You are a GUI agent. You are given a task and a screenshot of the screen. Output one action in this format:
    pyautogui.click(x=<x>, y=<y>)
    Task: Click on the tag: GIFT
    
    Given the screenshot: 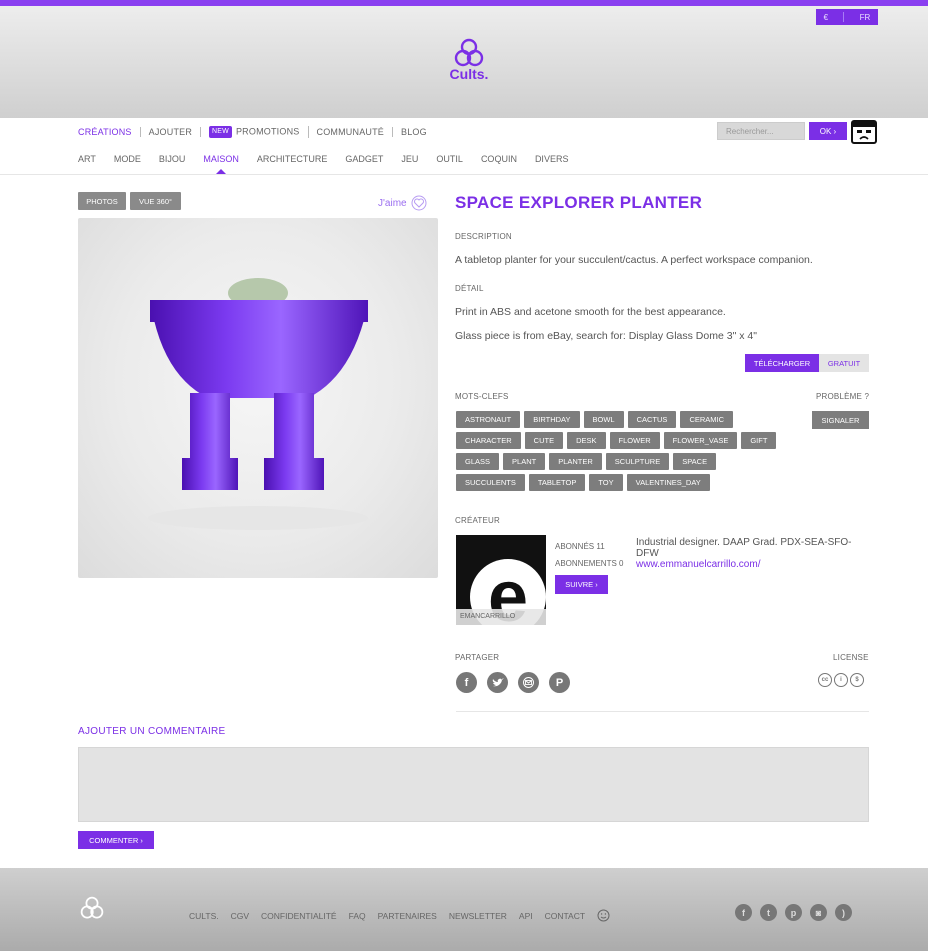 What is the action you would take?
    pyautogui.click(x=759, y=440)
    